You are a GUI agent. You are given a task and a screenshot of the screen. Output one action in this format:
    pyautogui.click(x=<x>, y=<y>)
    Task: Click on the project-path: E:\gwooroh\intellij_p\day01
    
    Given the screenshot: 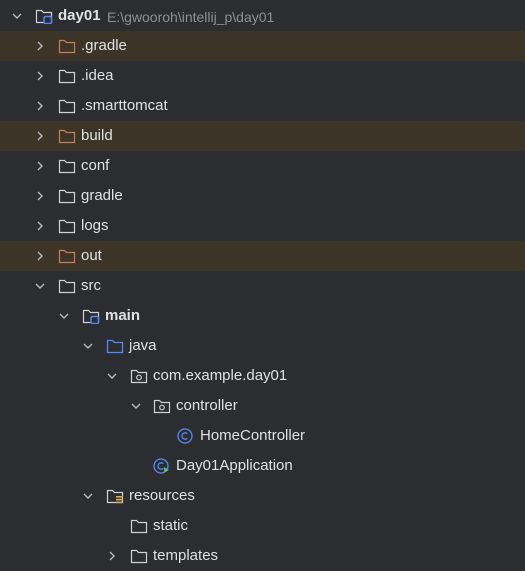 What is the action you would take?
    pyautogui.click(x=191, y=17)
    